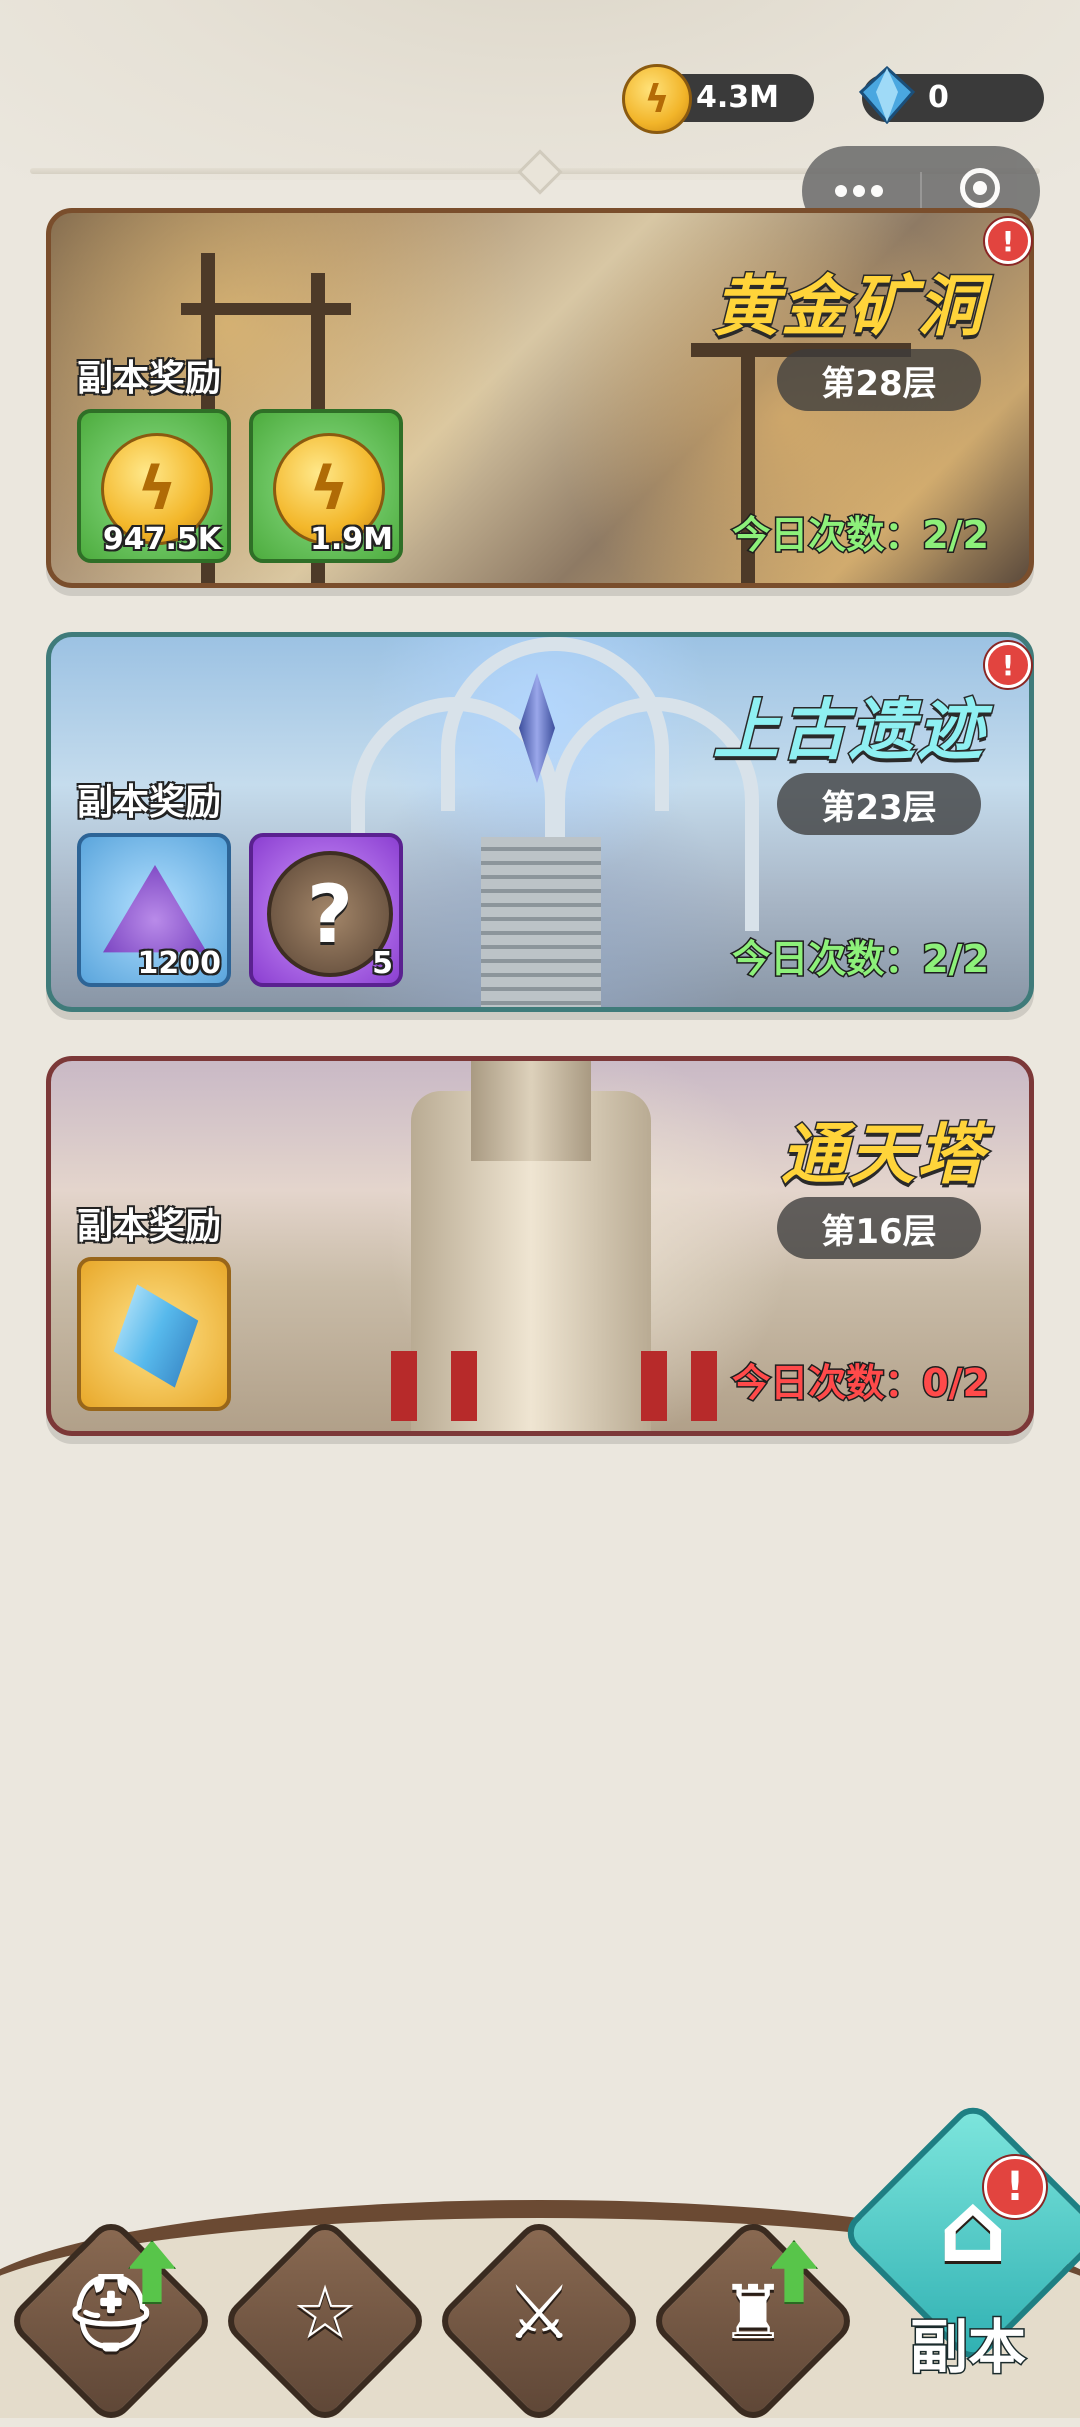 Image resolution: width=1080 pixels, height=2427 pixels. Describe the element at coordinates (879, 804) in the screenshot. I see `floor-badge: 第23层` at that location.